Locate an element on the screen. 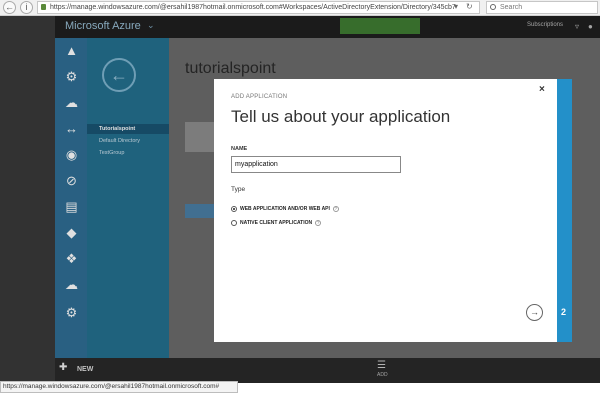 This screenshot has height=393, width=600. lock-icon is located at coordinates (43, 7).